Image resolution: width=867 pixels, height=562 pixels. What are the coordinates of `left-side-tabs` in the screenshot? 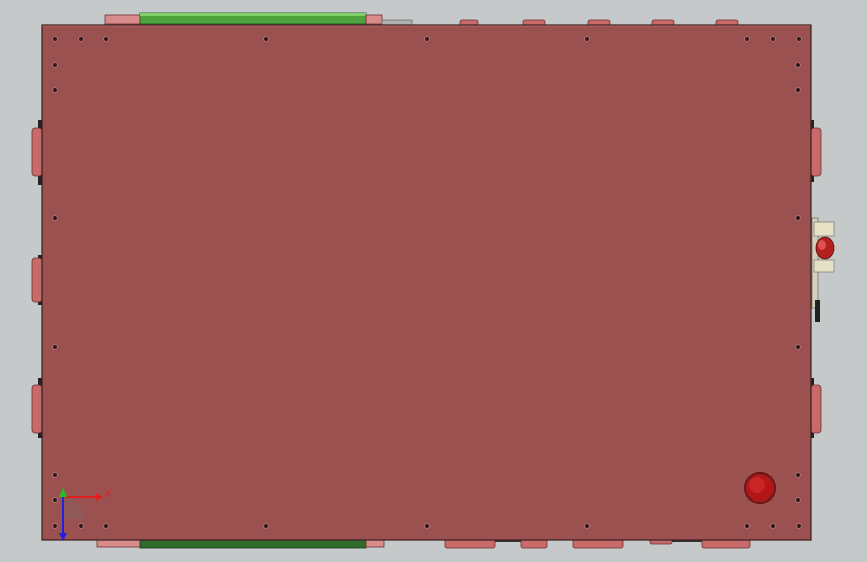 It's located at (37, 279).